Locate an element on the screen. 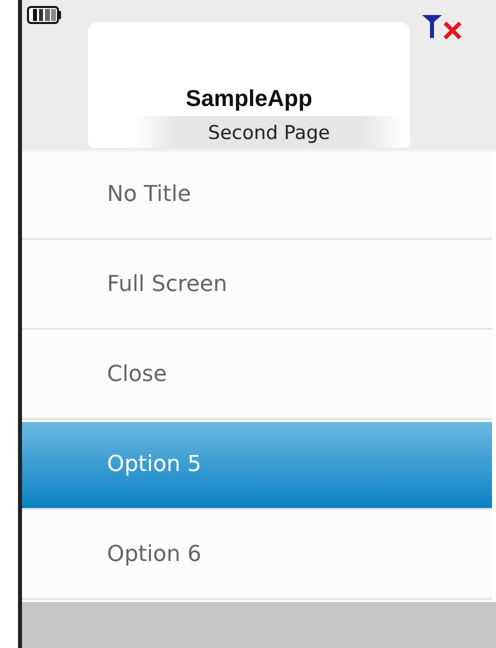  no-signal-icon is located at coordinates (442, 26).